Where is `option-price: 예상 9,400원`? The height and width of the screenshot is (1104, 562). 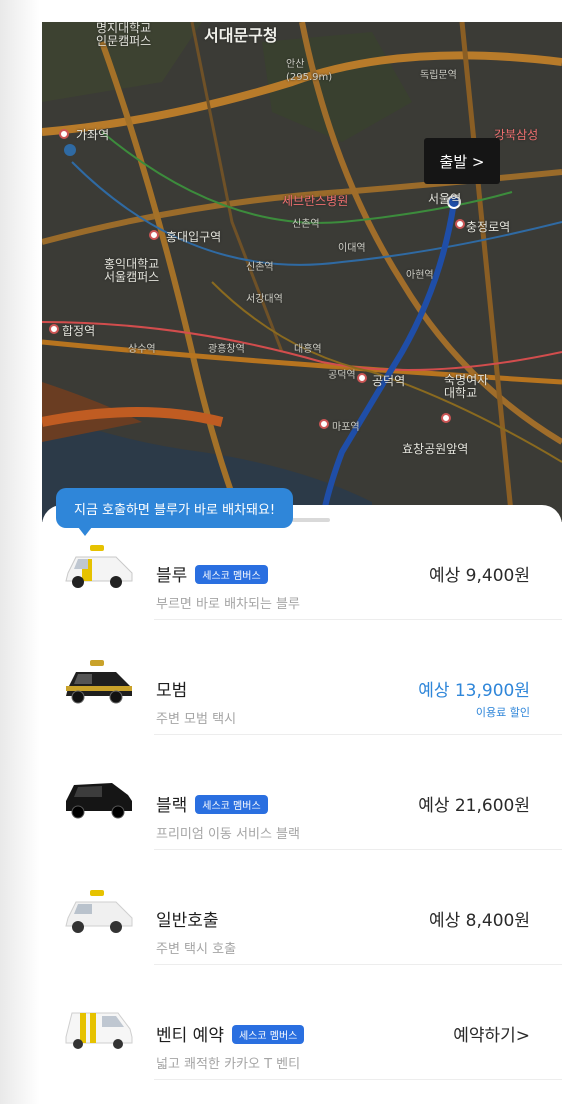 option-price: 예상 9,400원 is located at coordinates (479, 576).